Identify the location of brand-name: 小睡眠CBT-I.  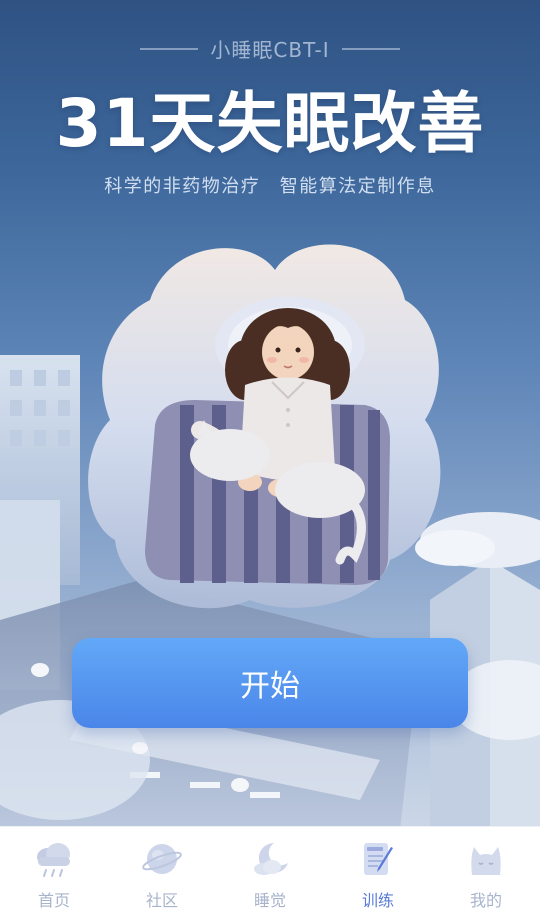
(270, 50).